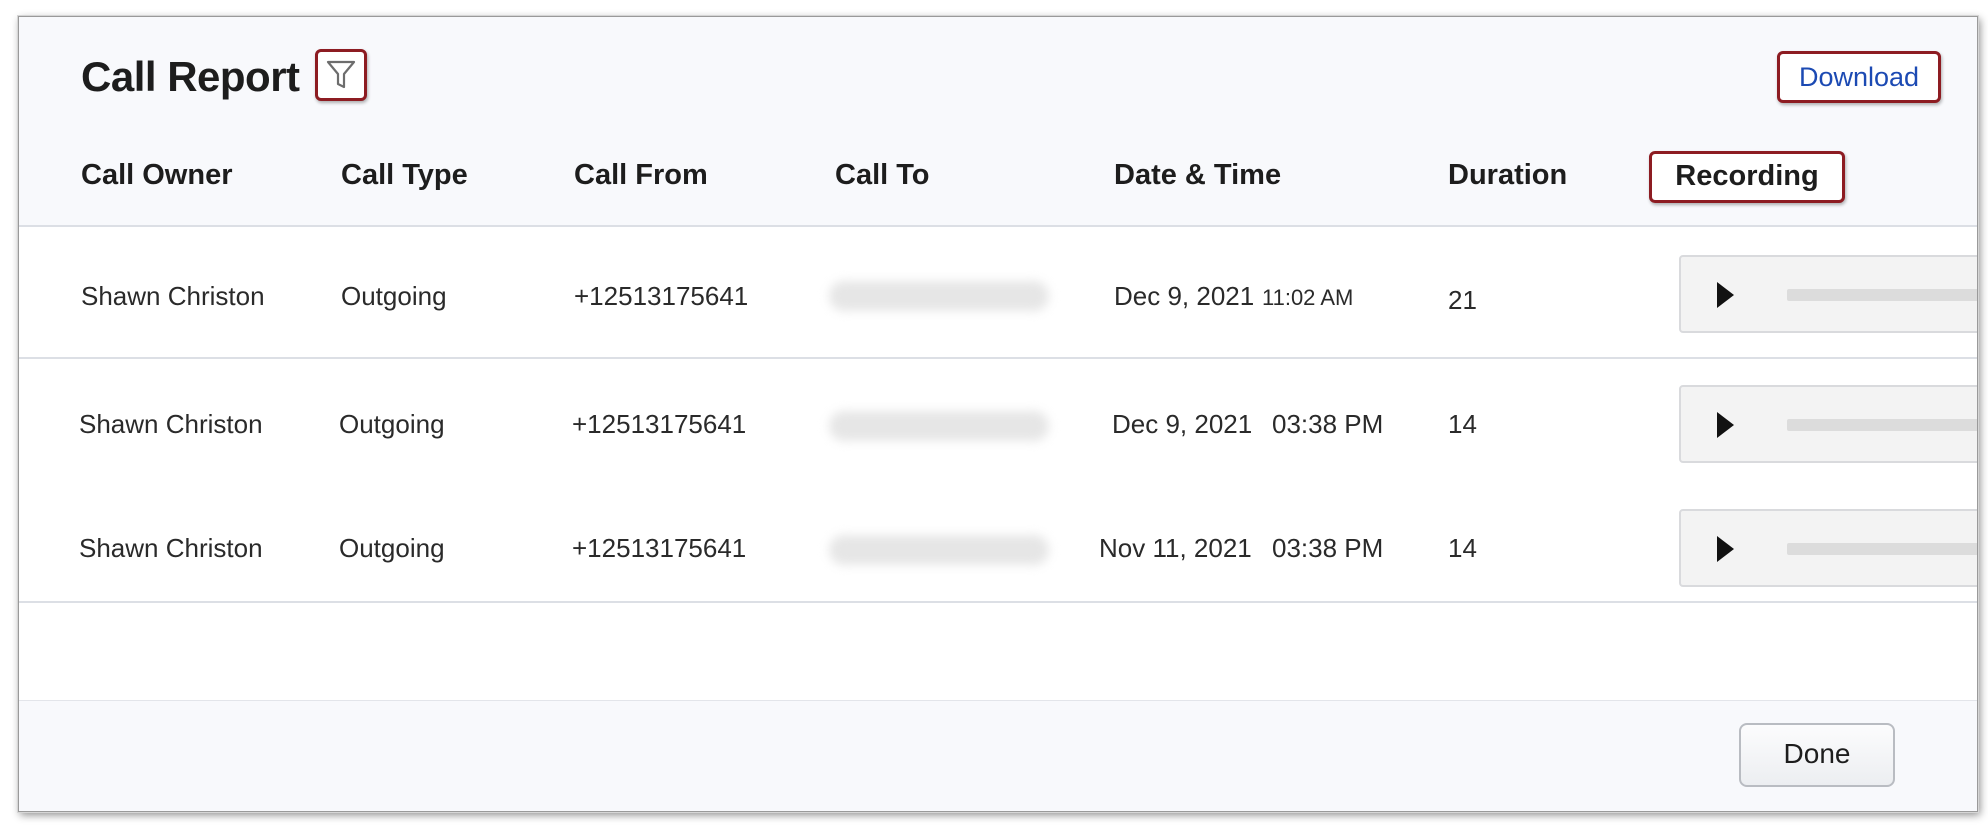 This screenshot has width=1988, height=826. I want to click on page-title: Call Report, so click(190, 76).